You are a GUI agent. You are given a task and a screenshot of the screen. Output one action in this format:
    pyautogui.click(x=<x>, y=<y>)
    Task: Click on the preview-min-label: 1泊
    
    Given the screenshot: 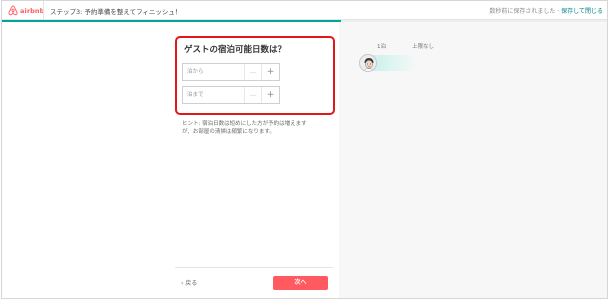 What is the action you would take?
    pyautogui.click(x=381, y=47)
    